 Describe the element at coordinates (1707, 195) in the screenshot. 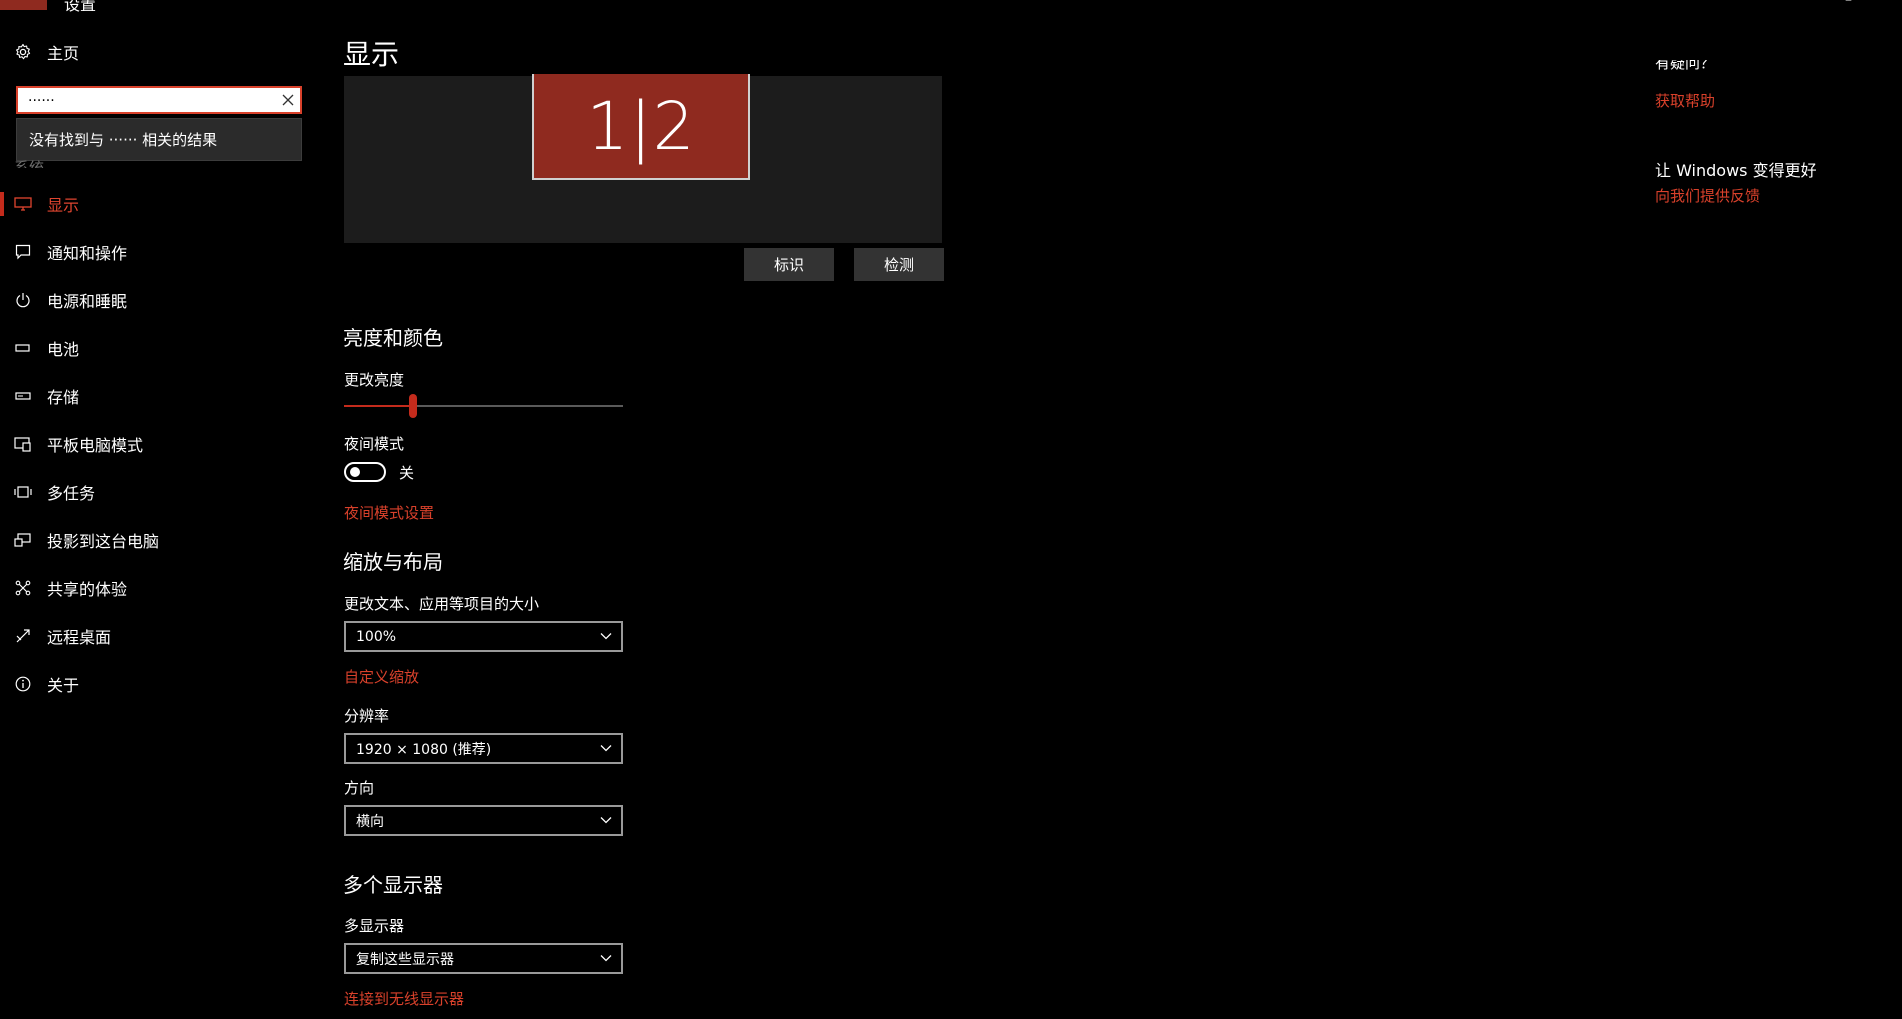

I see `feedback-link: 向我们提供反馈` at that location.